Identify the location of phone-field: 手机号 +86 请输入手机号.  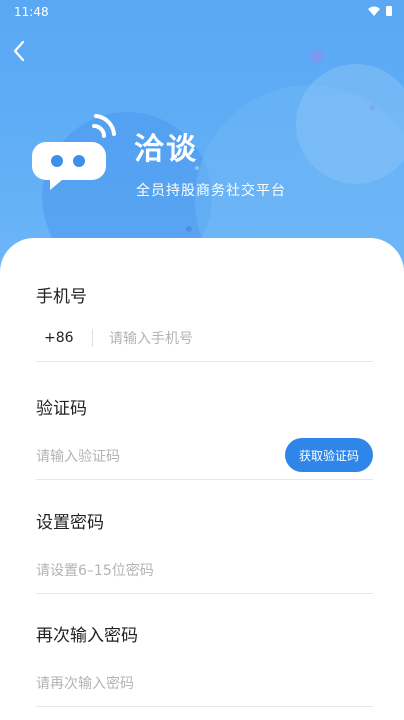
(204, 322).